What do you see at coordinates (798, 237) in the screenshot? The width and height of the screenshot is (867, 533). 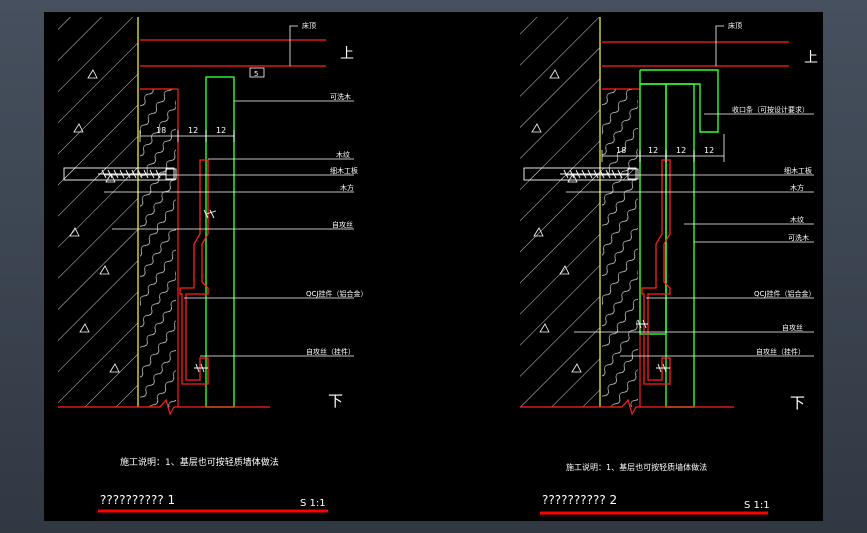 I see `callout-4: 可洗木` at bounding box center [798, 237].